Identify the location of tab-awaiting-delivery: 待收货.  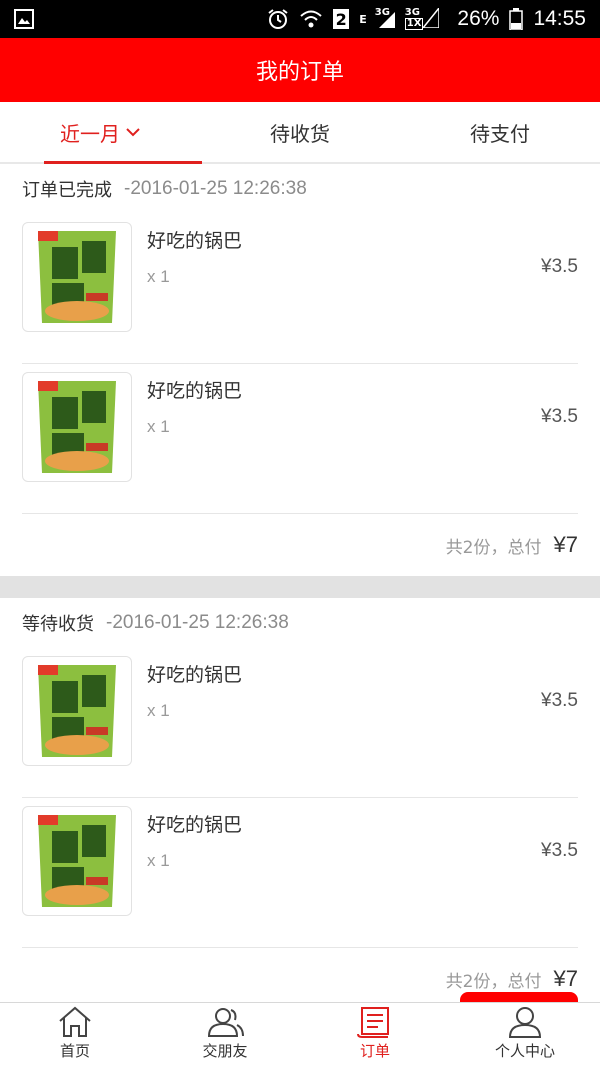
(300, 132).